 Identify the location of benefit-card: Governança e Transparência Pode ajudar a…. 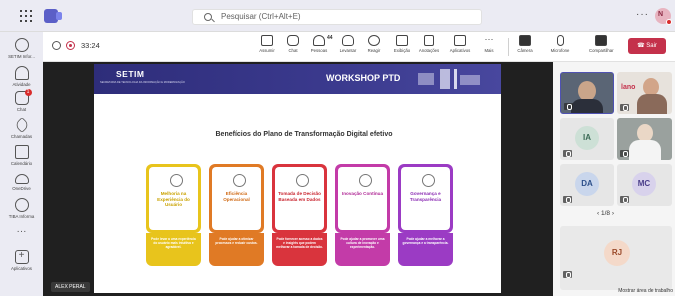
(425, 215).